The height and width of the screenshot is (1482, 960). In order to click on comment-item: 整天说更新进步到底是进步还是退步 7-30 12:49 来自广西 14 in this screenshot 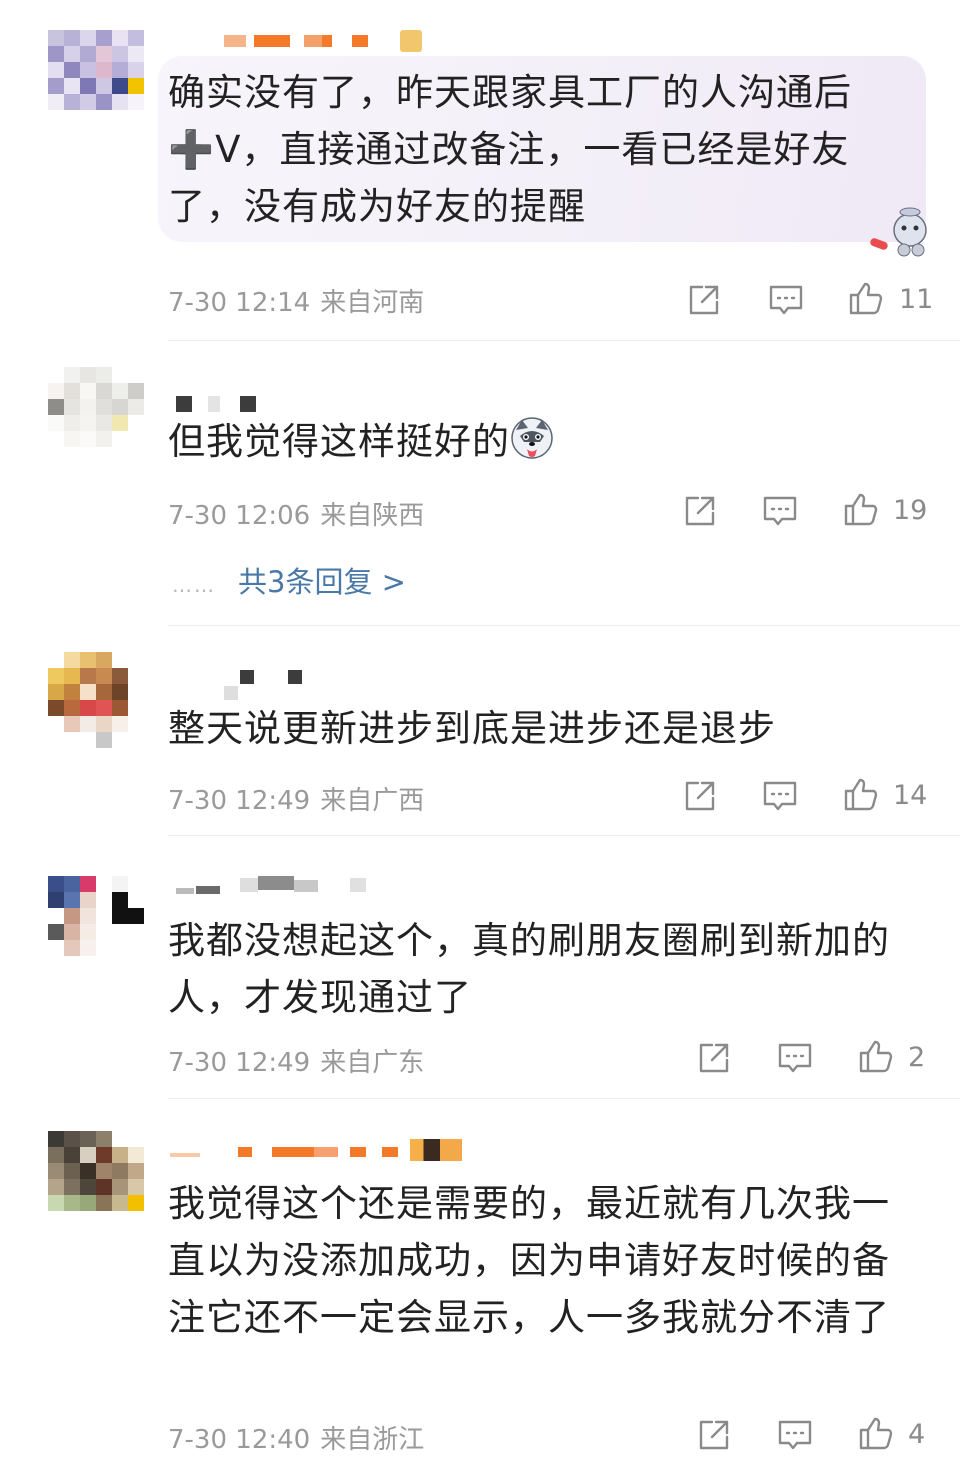, I will do `click(480, 731)`.